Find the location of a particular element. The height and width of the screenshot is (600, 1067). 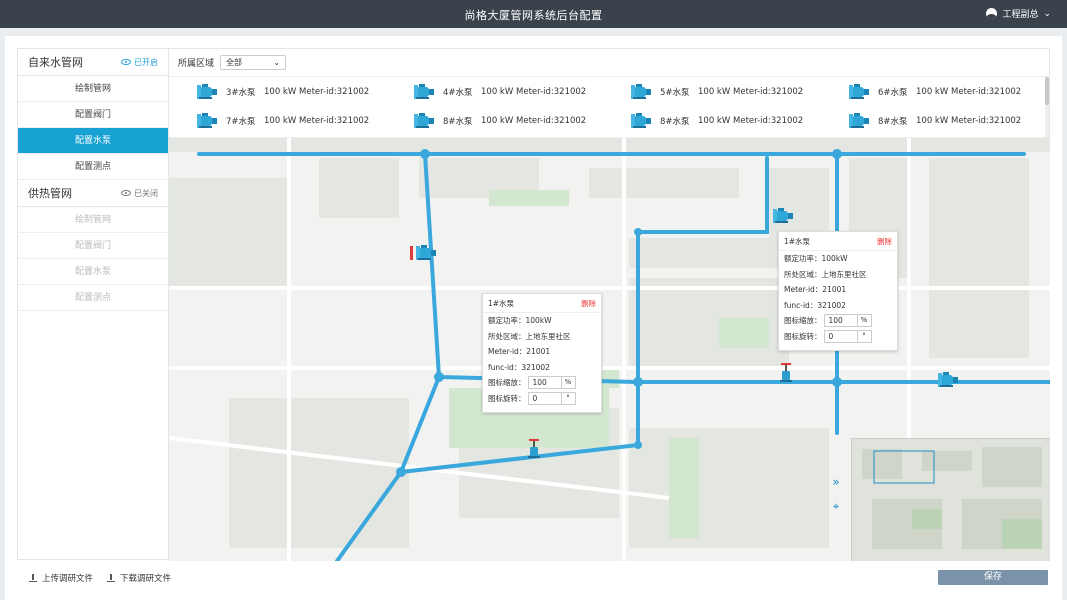

pump-name: 7#水泵 is located at coordinates (241, 122).